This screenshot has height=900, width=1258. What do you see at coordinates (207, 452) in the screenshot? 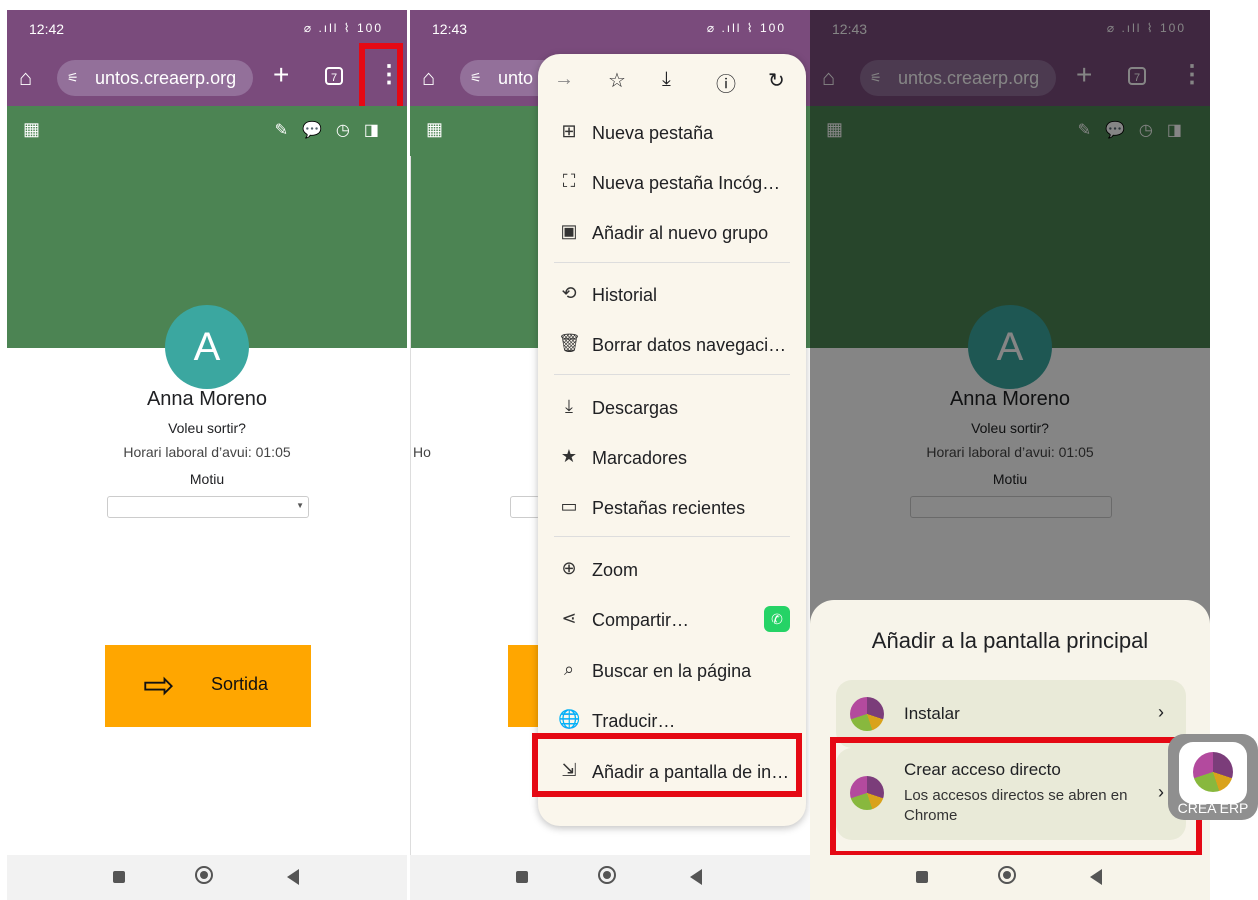
I see `work-hours: Horari laboral d’avui: 01:05` at bounding box center [207, 452].